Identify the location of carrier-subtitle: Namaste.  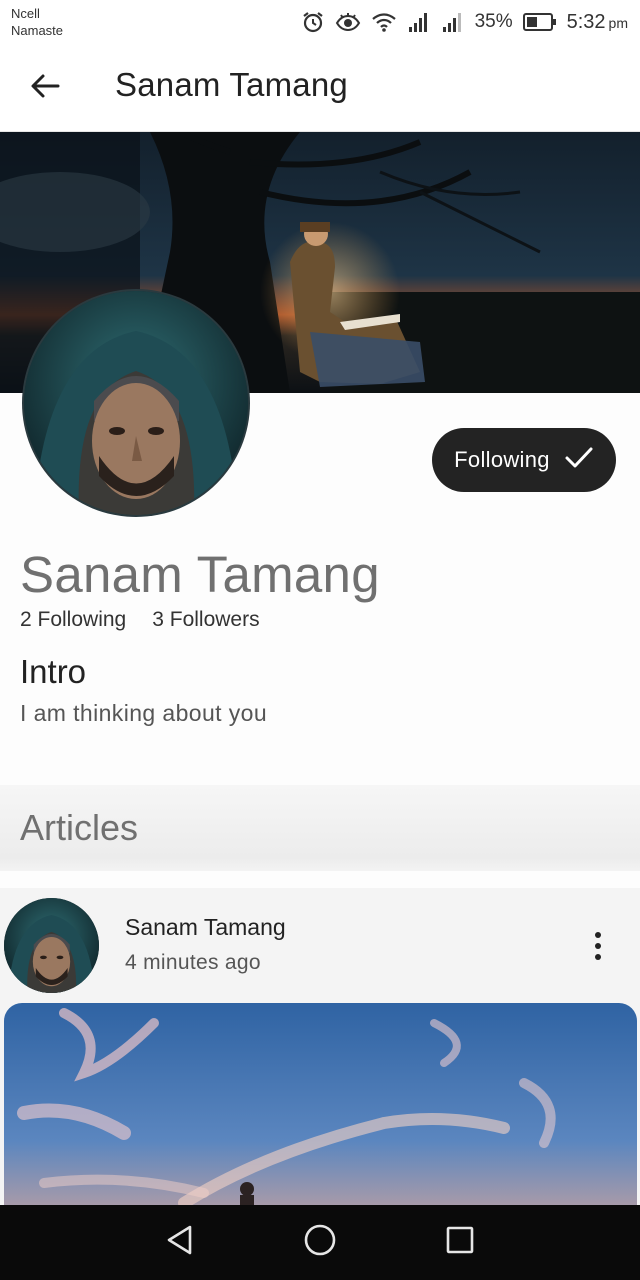
(37, 30).